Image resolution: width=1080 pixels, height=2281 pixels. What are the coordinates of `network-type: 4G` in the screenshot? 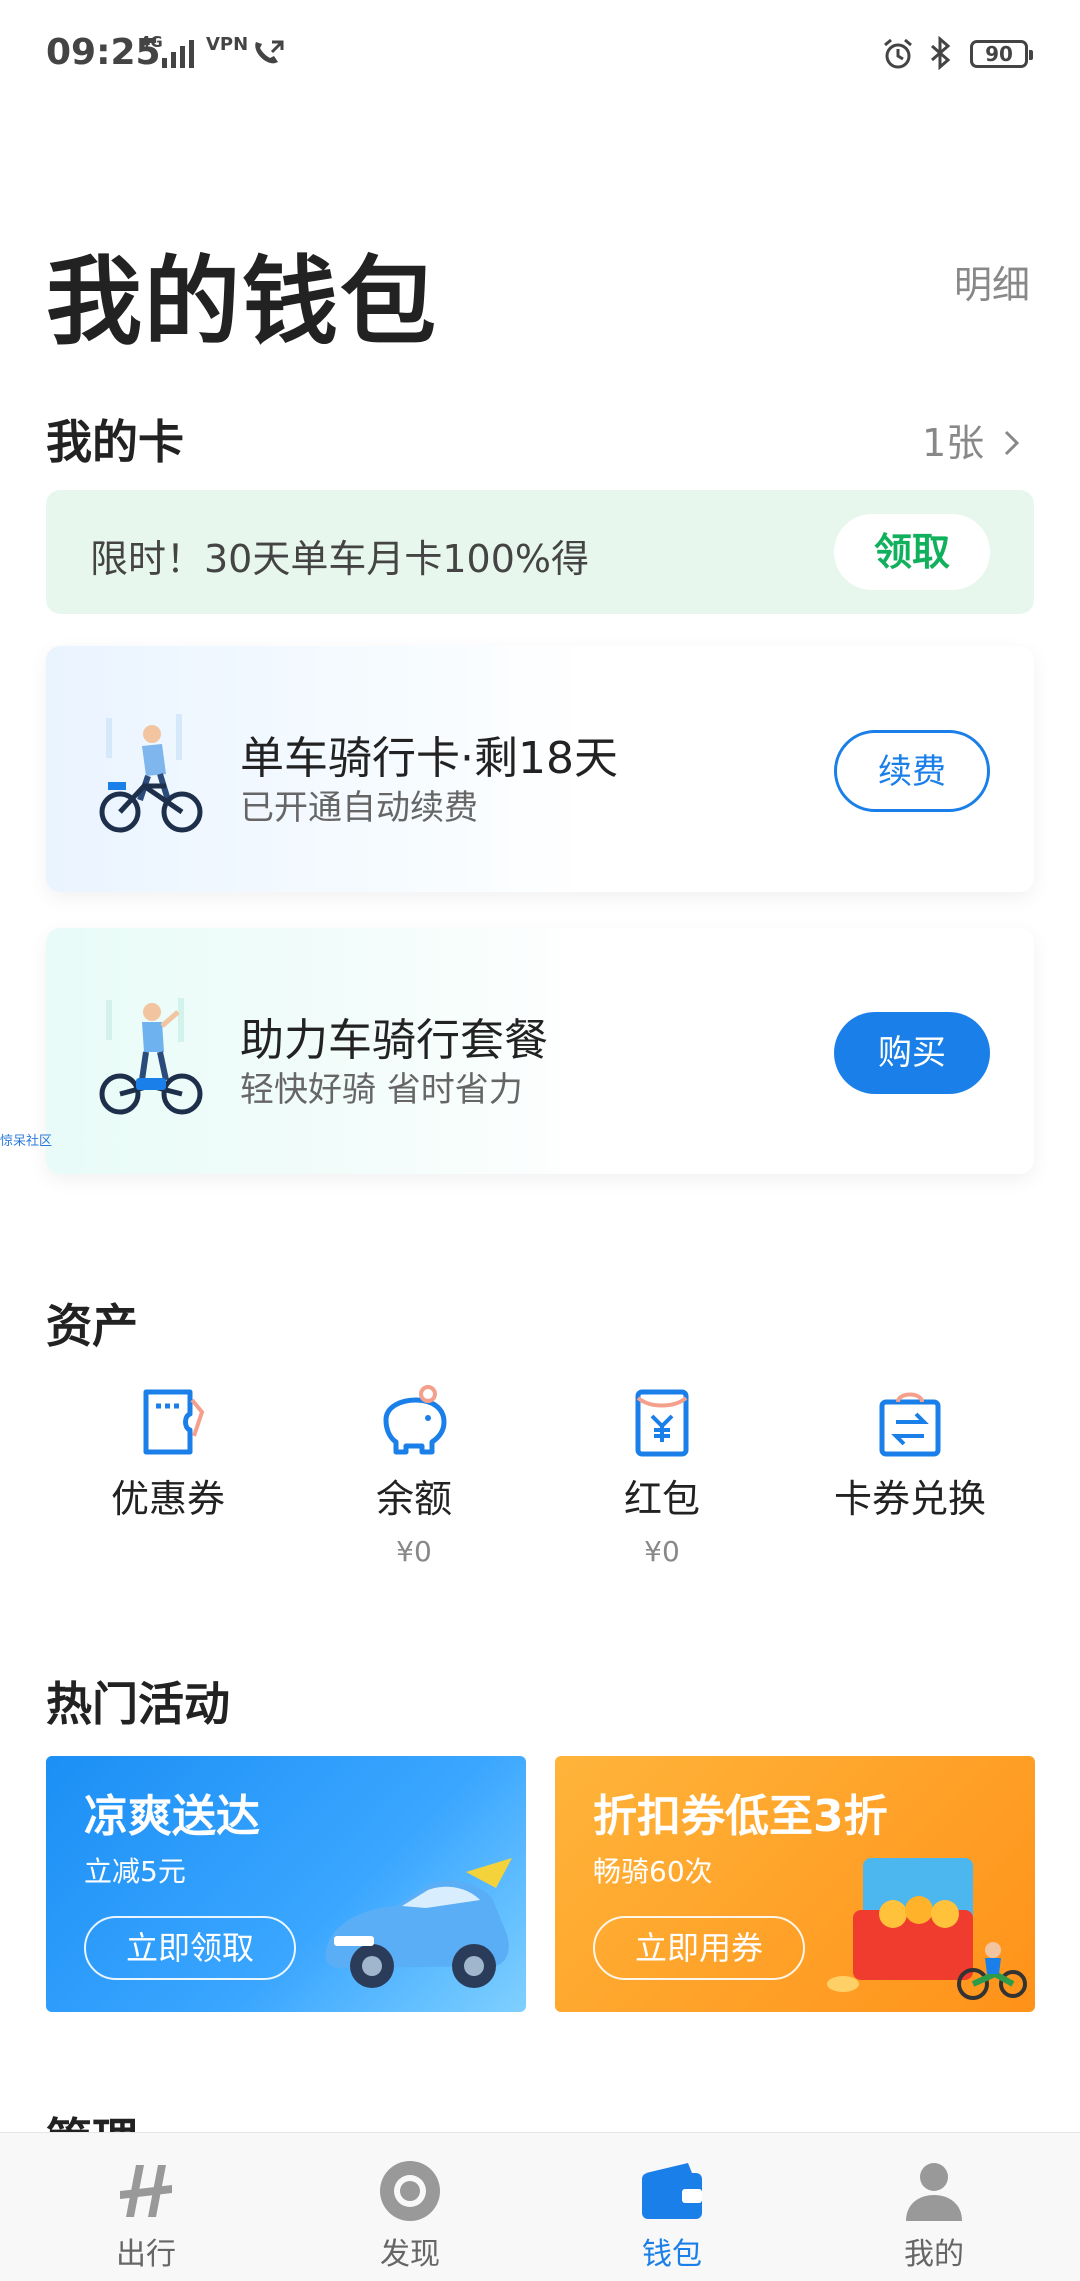 It's located at (151, 42).